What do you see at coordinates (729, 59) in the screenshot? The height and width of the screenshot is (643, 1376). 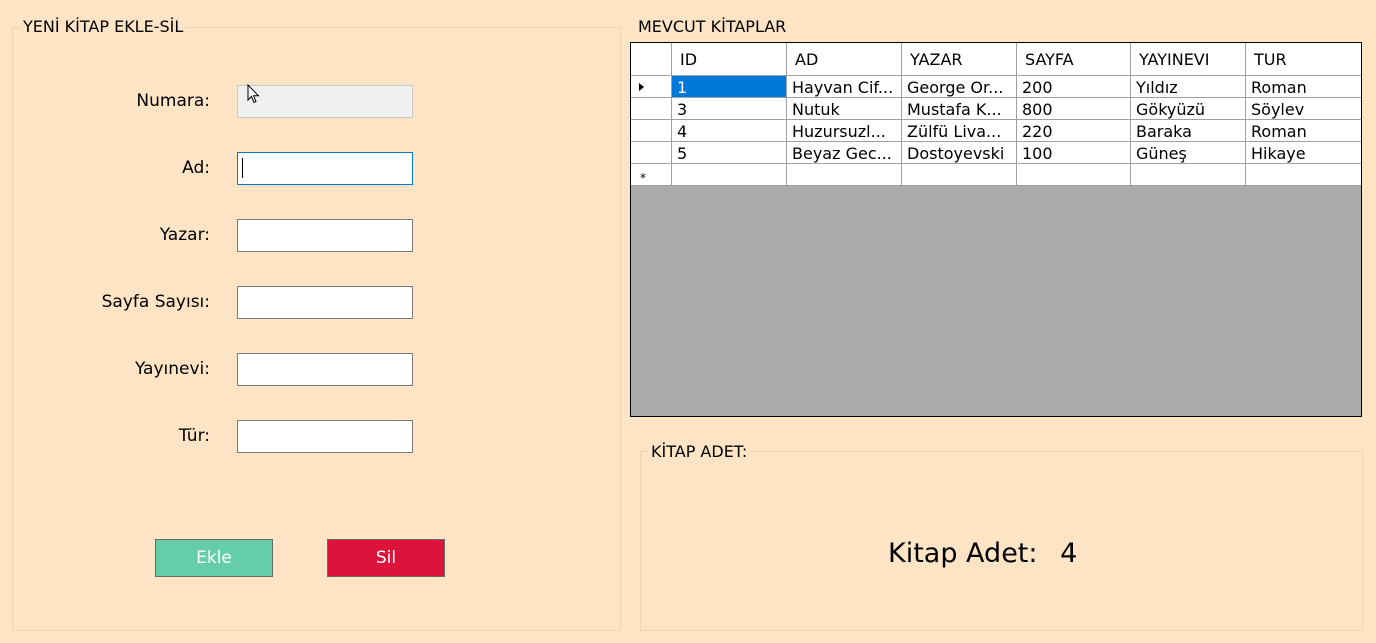 I see `column-header-id: ID` at bounding box center [729, 59].